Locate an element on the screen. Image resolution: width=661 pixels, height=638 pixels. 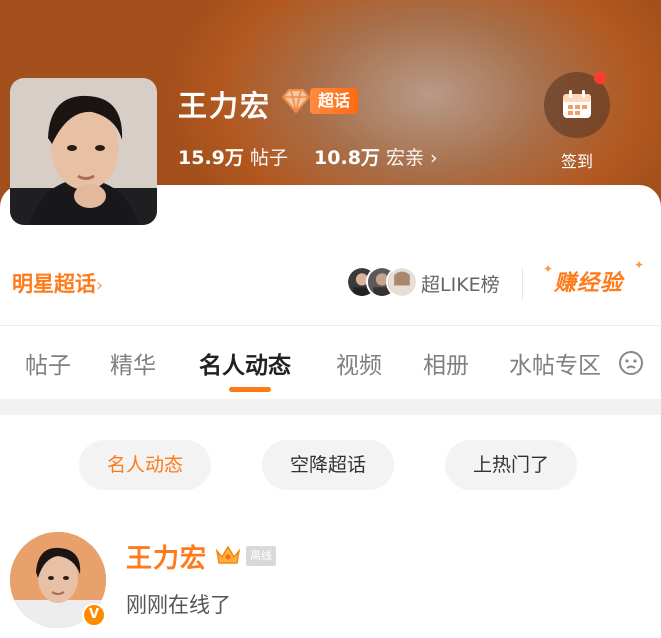
calendar-icon is located at coordinates (577, 105).